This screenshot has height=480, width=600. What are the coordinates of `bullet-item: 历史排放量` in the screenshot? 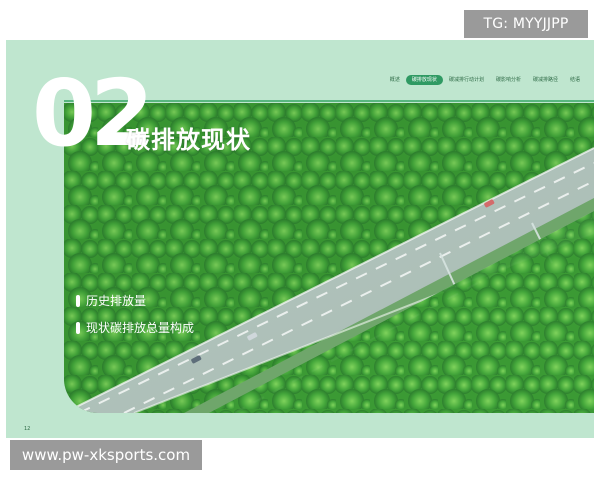 It's located at (135, 300).